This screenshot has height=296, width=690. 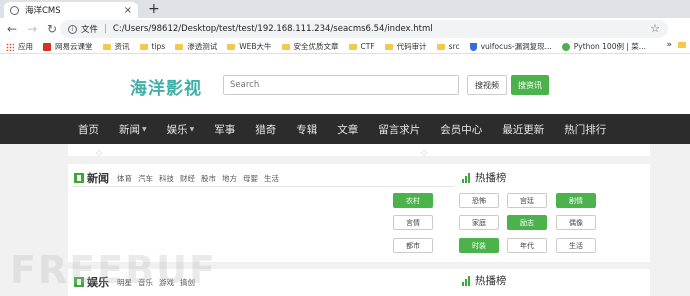 I want to click on shield-icon, so click(x=473, y=46).